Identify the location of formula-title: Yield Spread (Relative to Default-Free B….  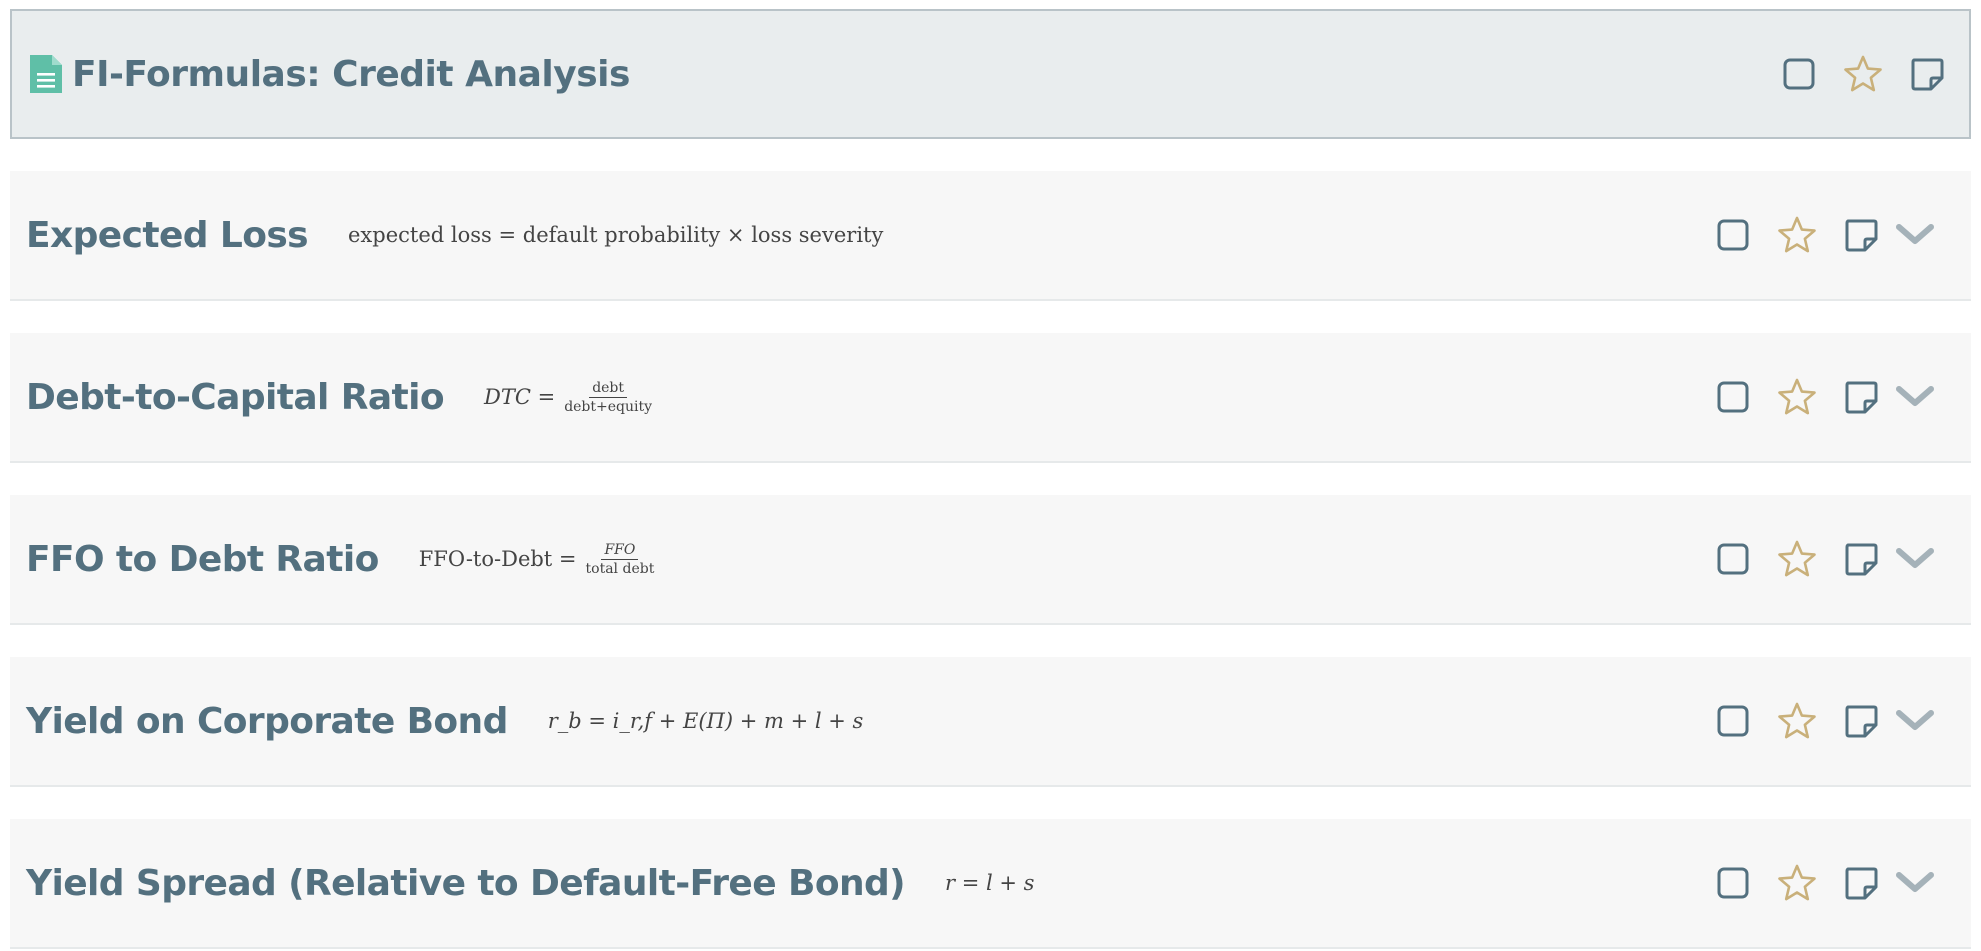
(466, 883).